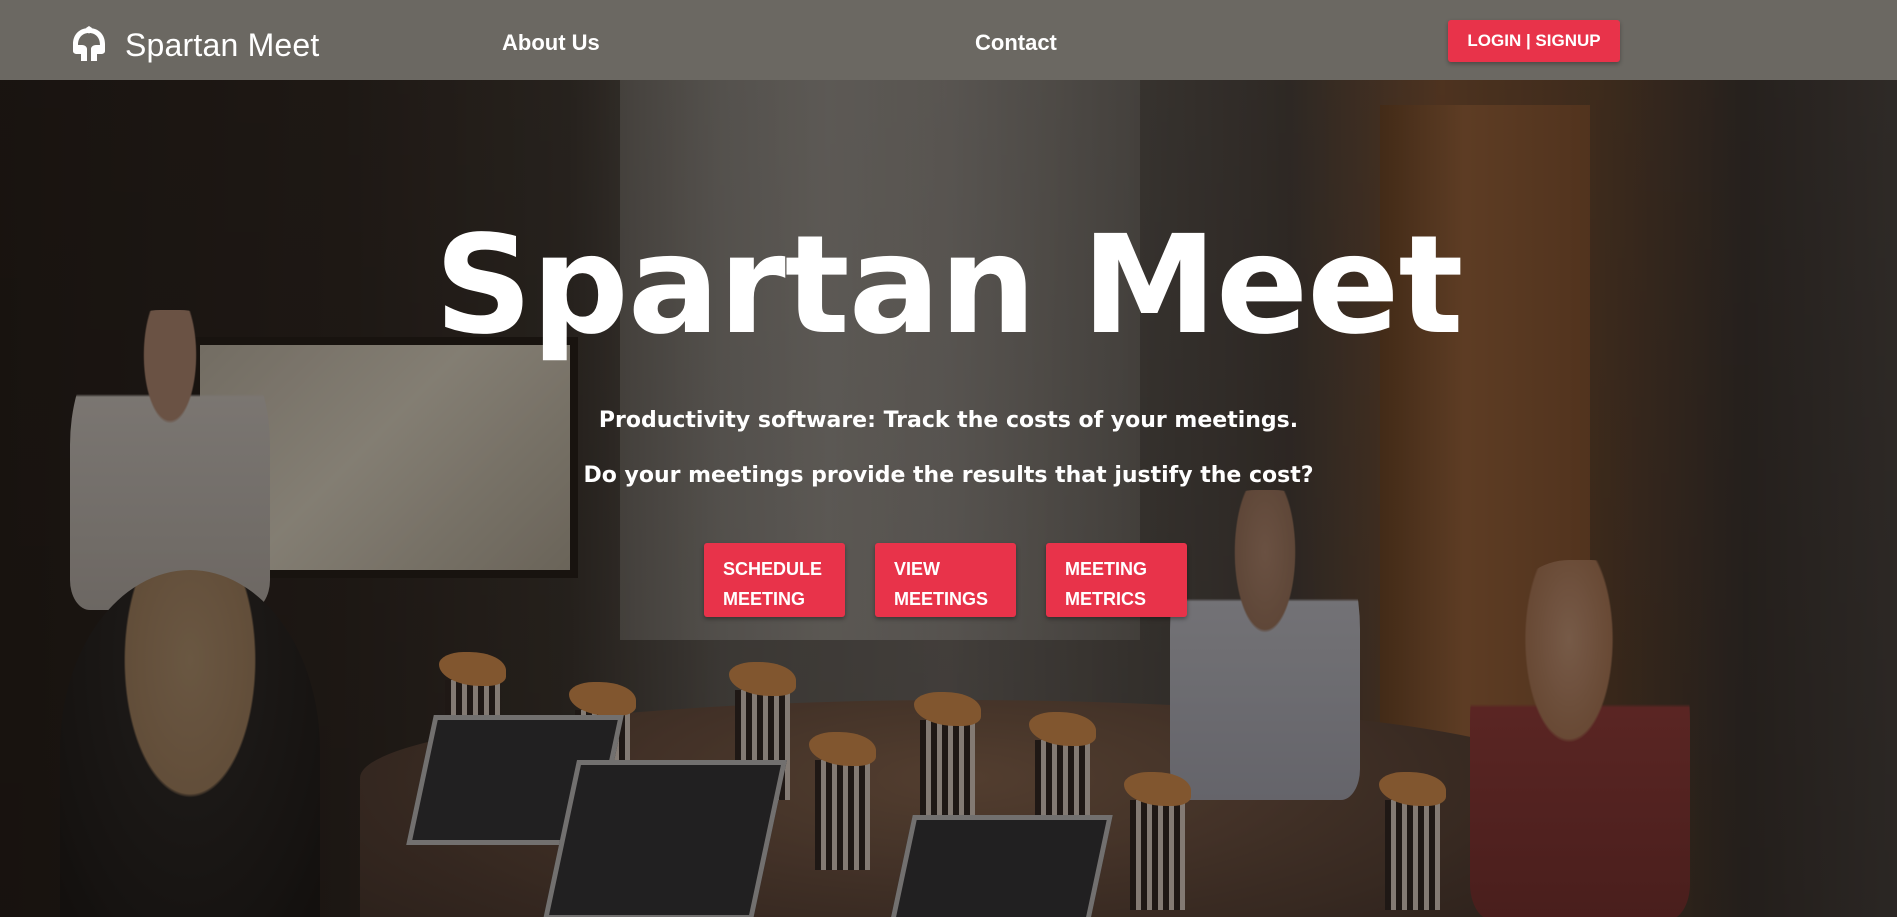 The width and height of the screenshot is (1897, 917). What do you see at coordinates (222, 45) in the screenshot?
I see `brand-name: Spartan Meet` at bounding box center [222, 45].